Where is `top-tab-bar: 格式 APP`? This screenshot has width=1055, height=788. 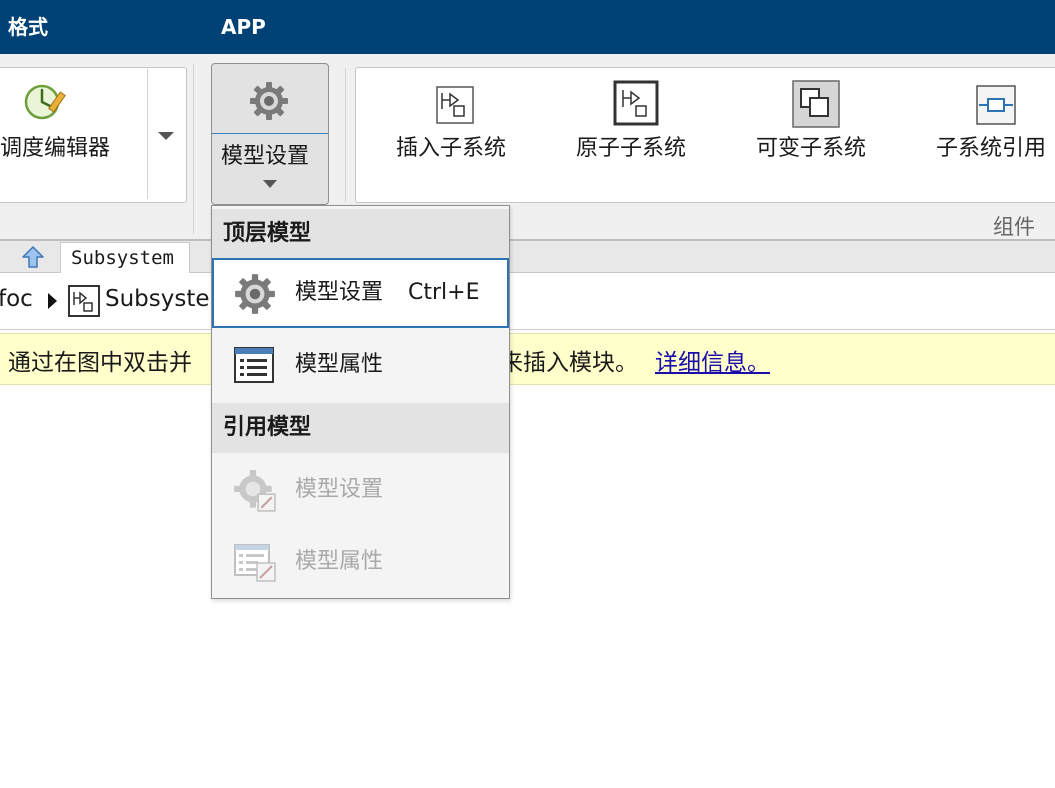
top-tab-bar: 格式 APP is located at coordinates (527, 27).